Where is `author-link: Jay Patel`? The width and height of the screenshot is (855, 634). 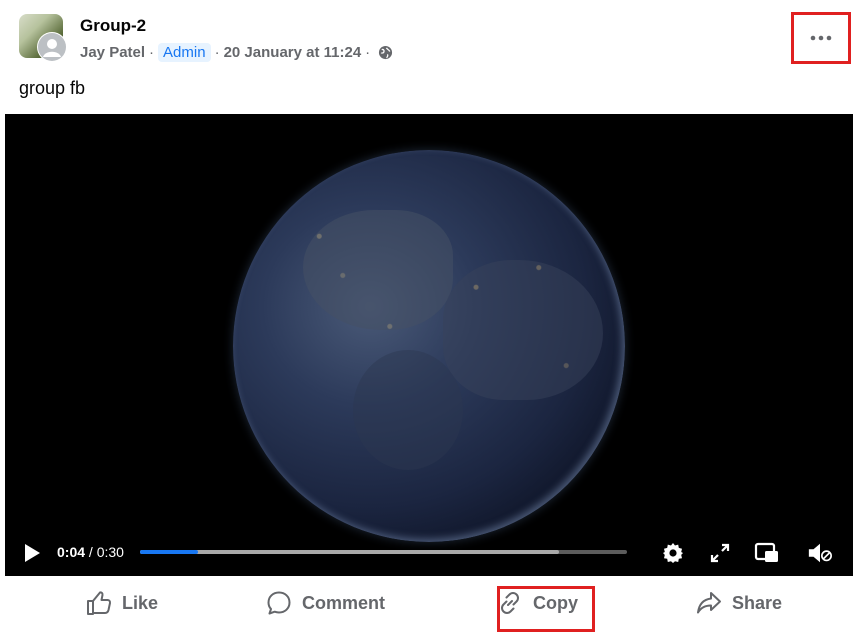
author-link: Jay Patel is located at coordinates (112, 52).